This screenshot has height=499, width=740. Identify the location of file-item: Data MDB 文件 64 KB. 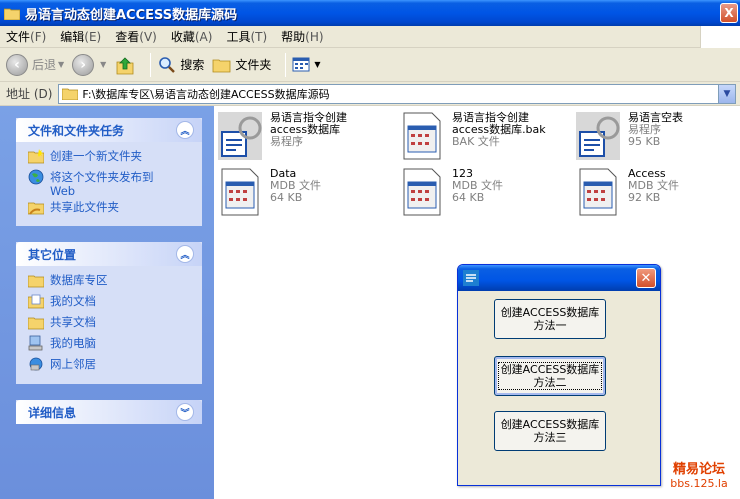
(269, 192).